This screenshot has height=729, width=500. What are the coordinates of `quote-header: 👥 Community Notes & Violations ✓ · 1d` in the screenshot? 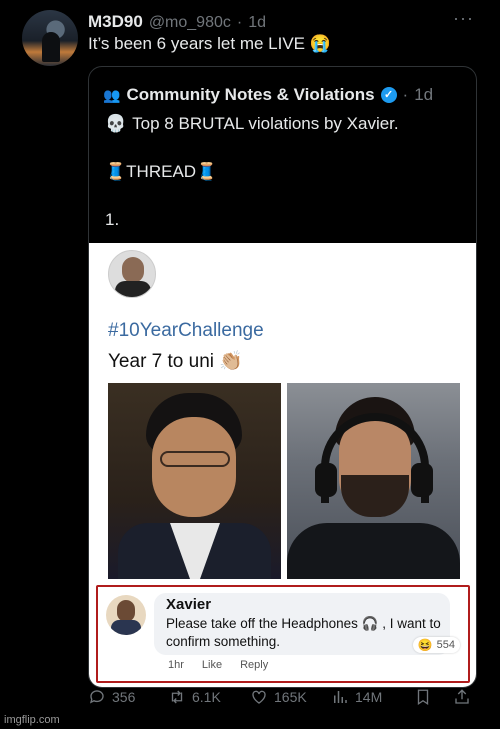 It's located at (268, 95).